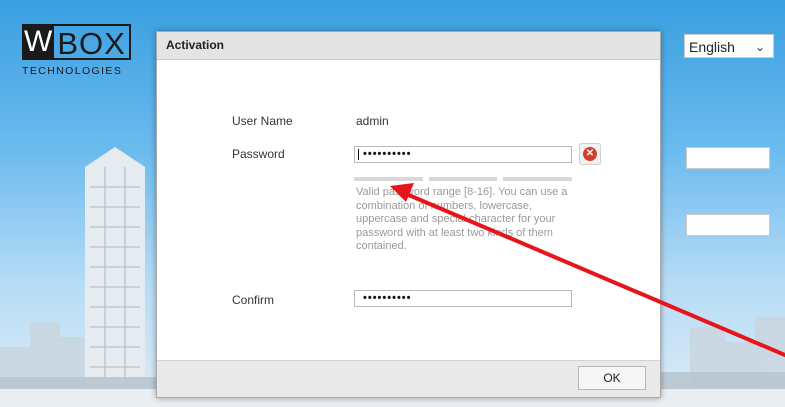  What do you see at coordinates (728, 158) in the screenshot?
I see `login-username-input` at bounding box center [728, 158].